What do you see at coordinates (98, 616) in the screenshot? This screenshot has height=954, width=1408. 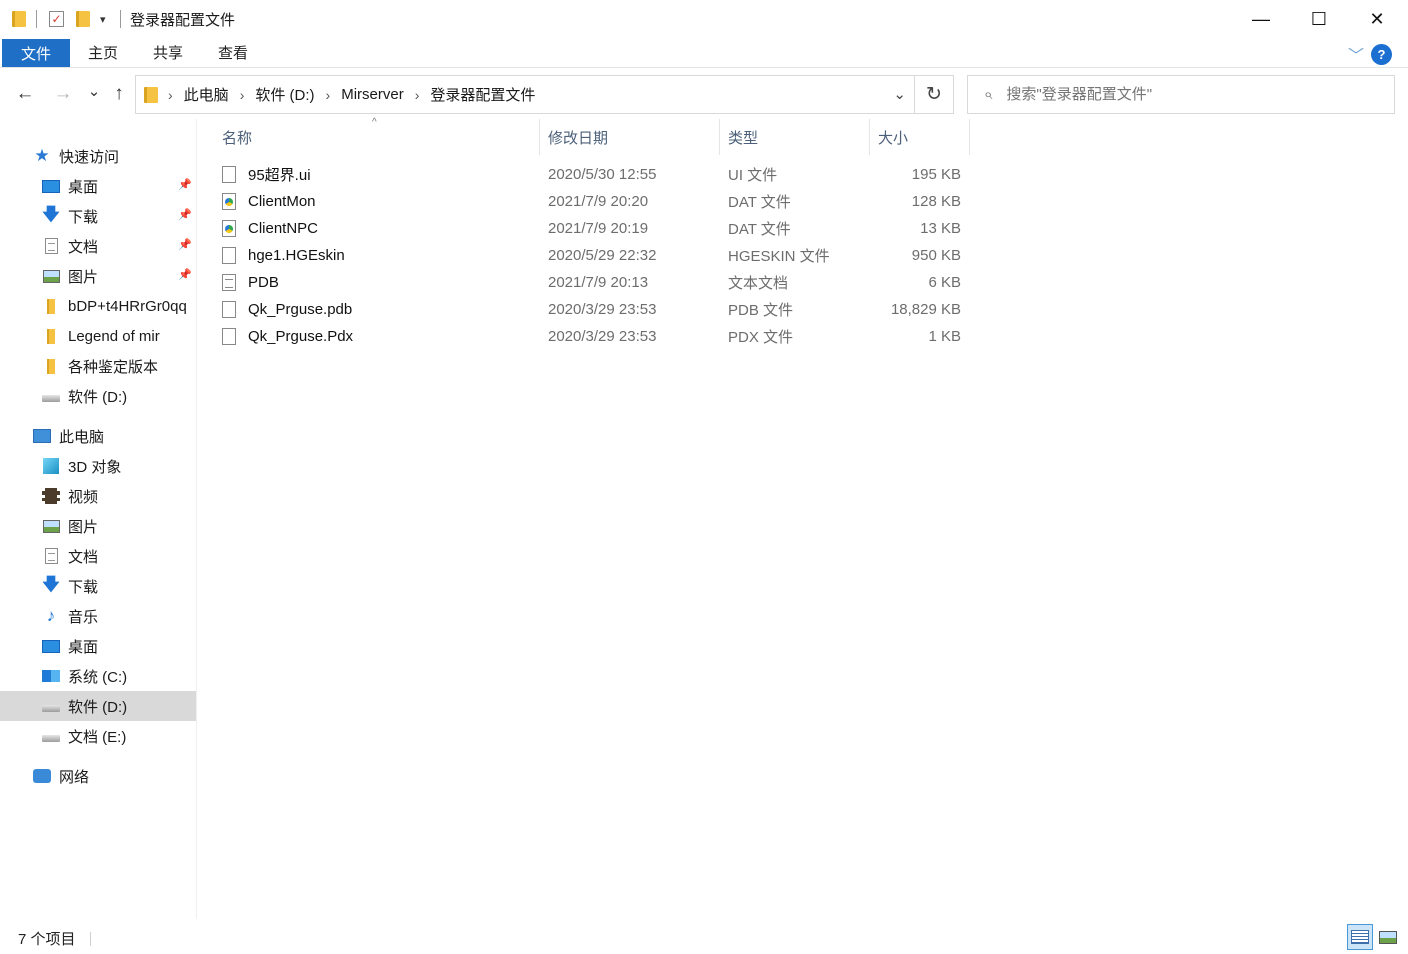 I see `sidebar-item-music: ♪ 音乐` at bounding box center [98, 616].